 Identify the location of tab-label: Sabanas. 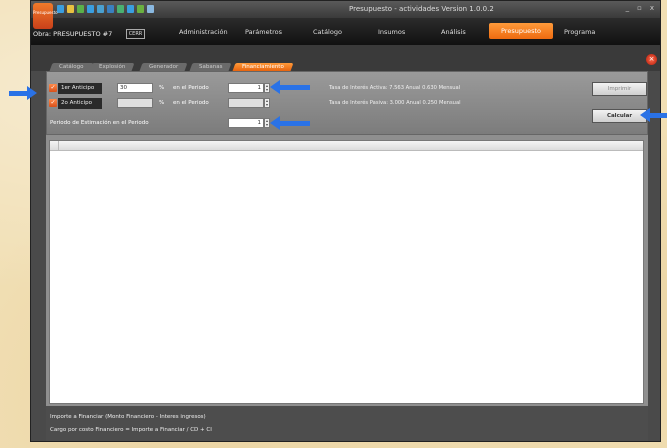
(211, 67).